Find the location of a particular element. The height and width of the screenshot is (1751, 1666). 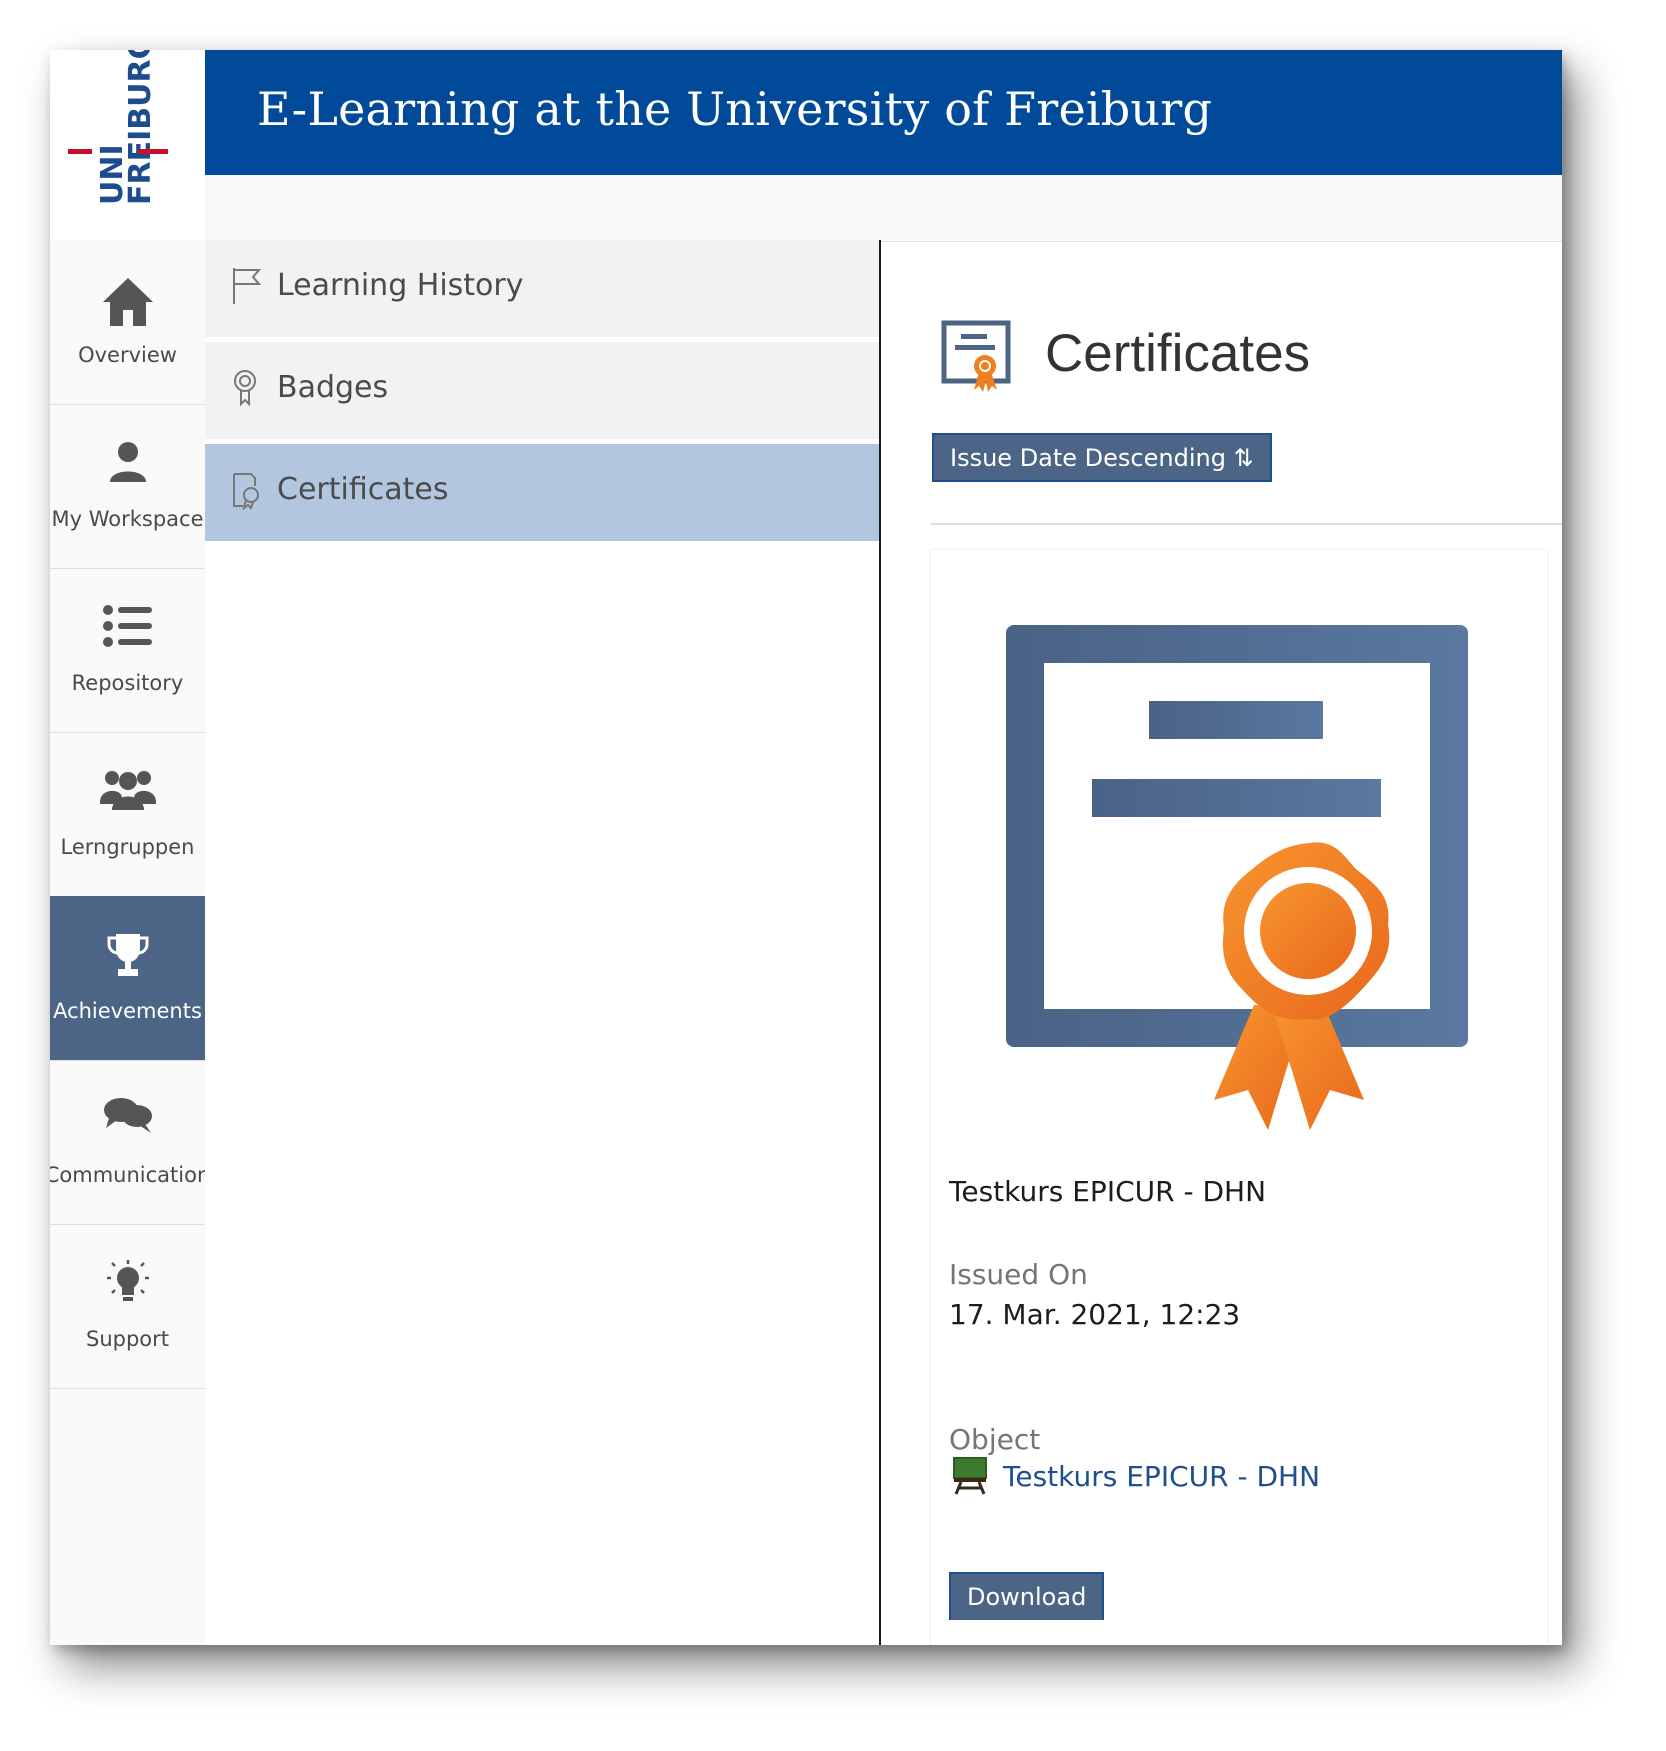

slate-item-label: Certificates is located at coordinates (363, 489).